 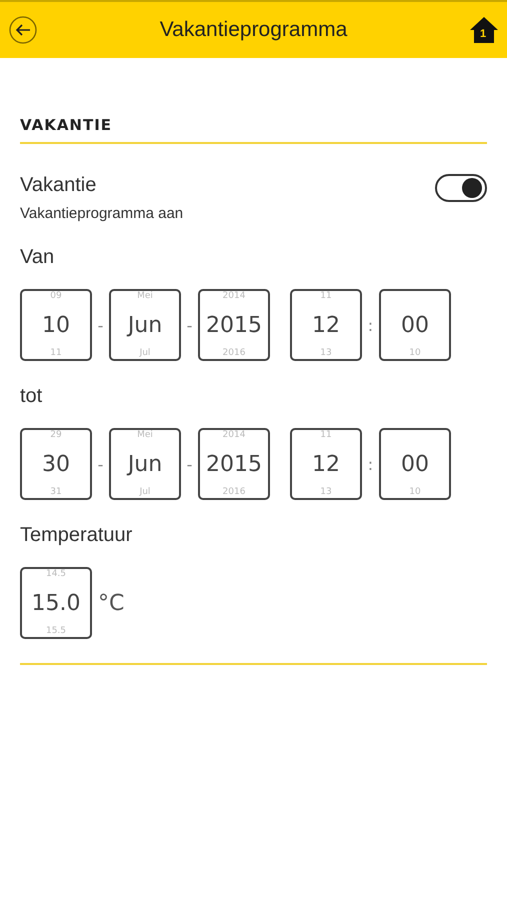 I want to click on next-value: 15.5, so click(x=56, y=631).